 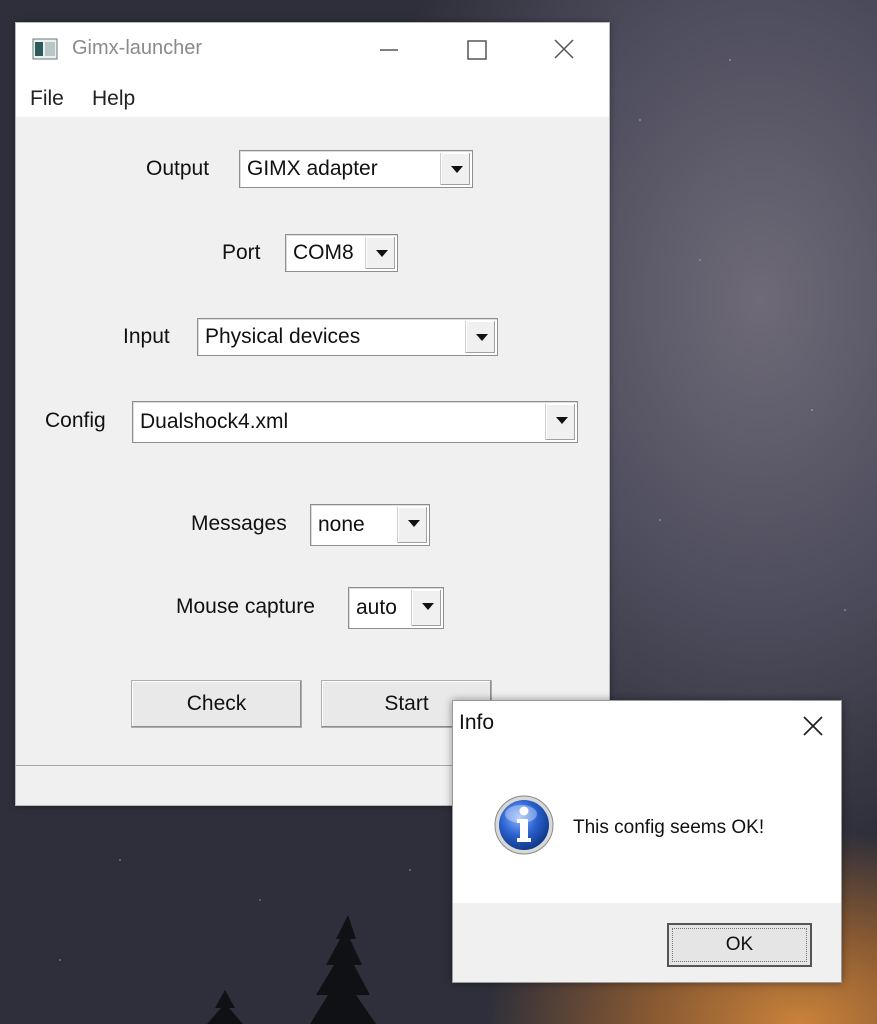 I want to click on minimize-icon, so click(x=388, y=50).